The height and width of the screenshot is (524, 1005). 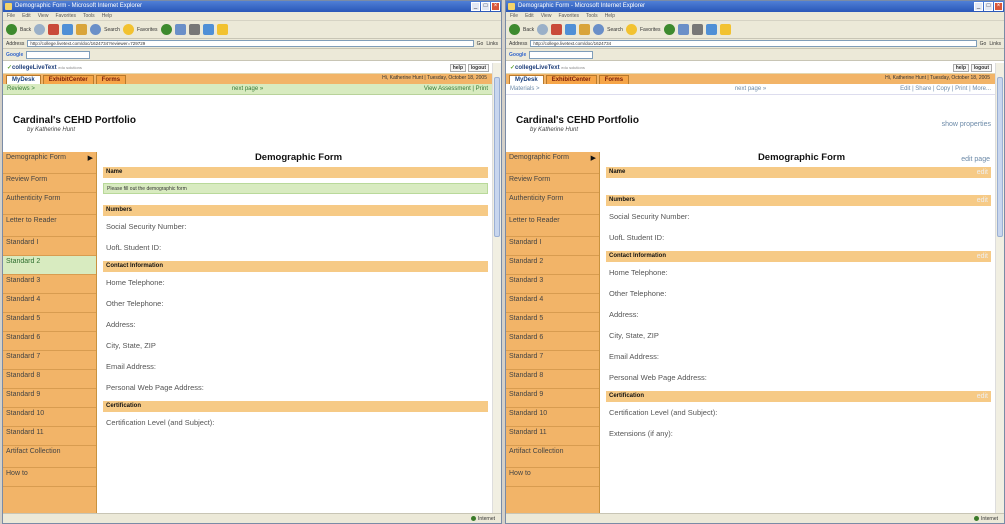 What do you see at coordinates (49, 163) in the screenshot?
I see `sidebar-item-demographic-form: ▶ Demographic Form` at bounding box center [49, 163].